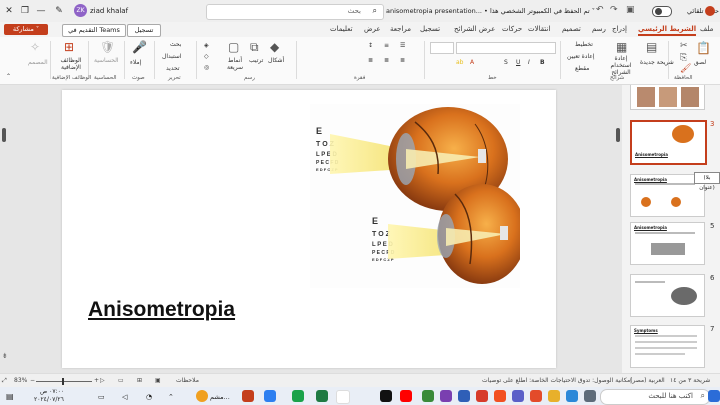  What do you see at coordinates (406, 396) in the screenshot?
I see `youtube-icon` at bounding box center [406, 396].